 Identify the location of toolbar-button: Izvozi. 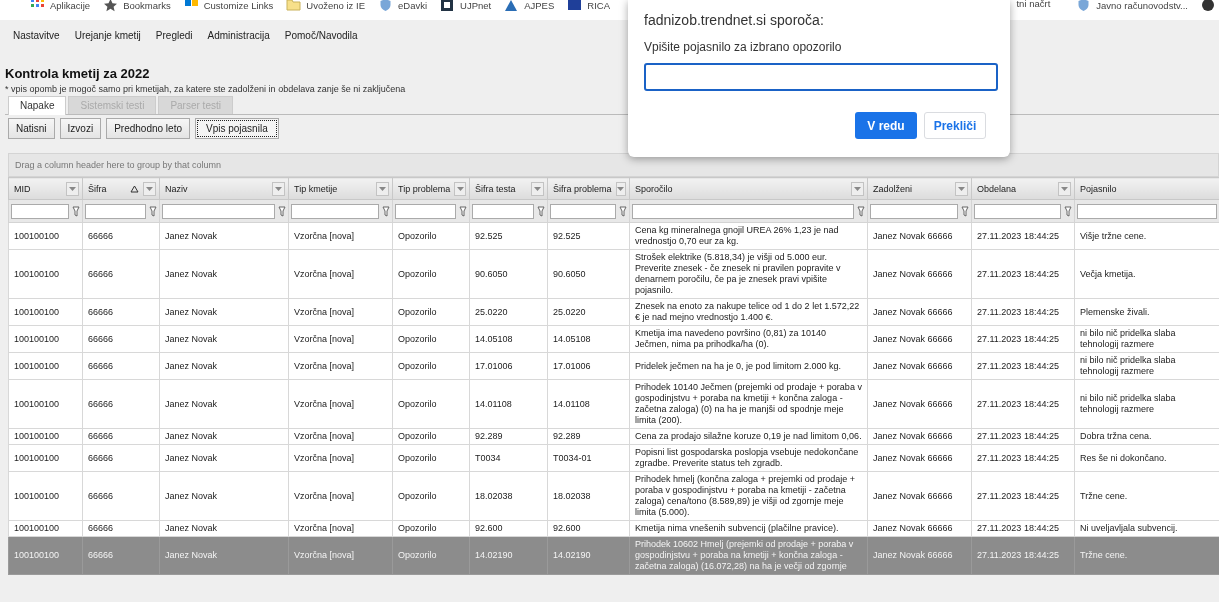
(80, 128).